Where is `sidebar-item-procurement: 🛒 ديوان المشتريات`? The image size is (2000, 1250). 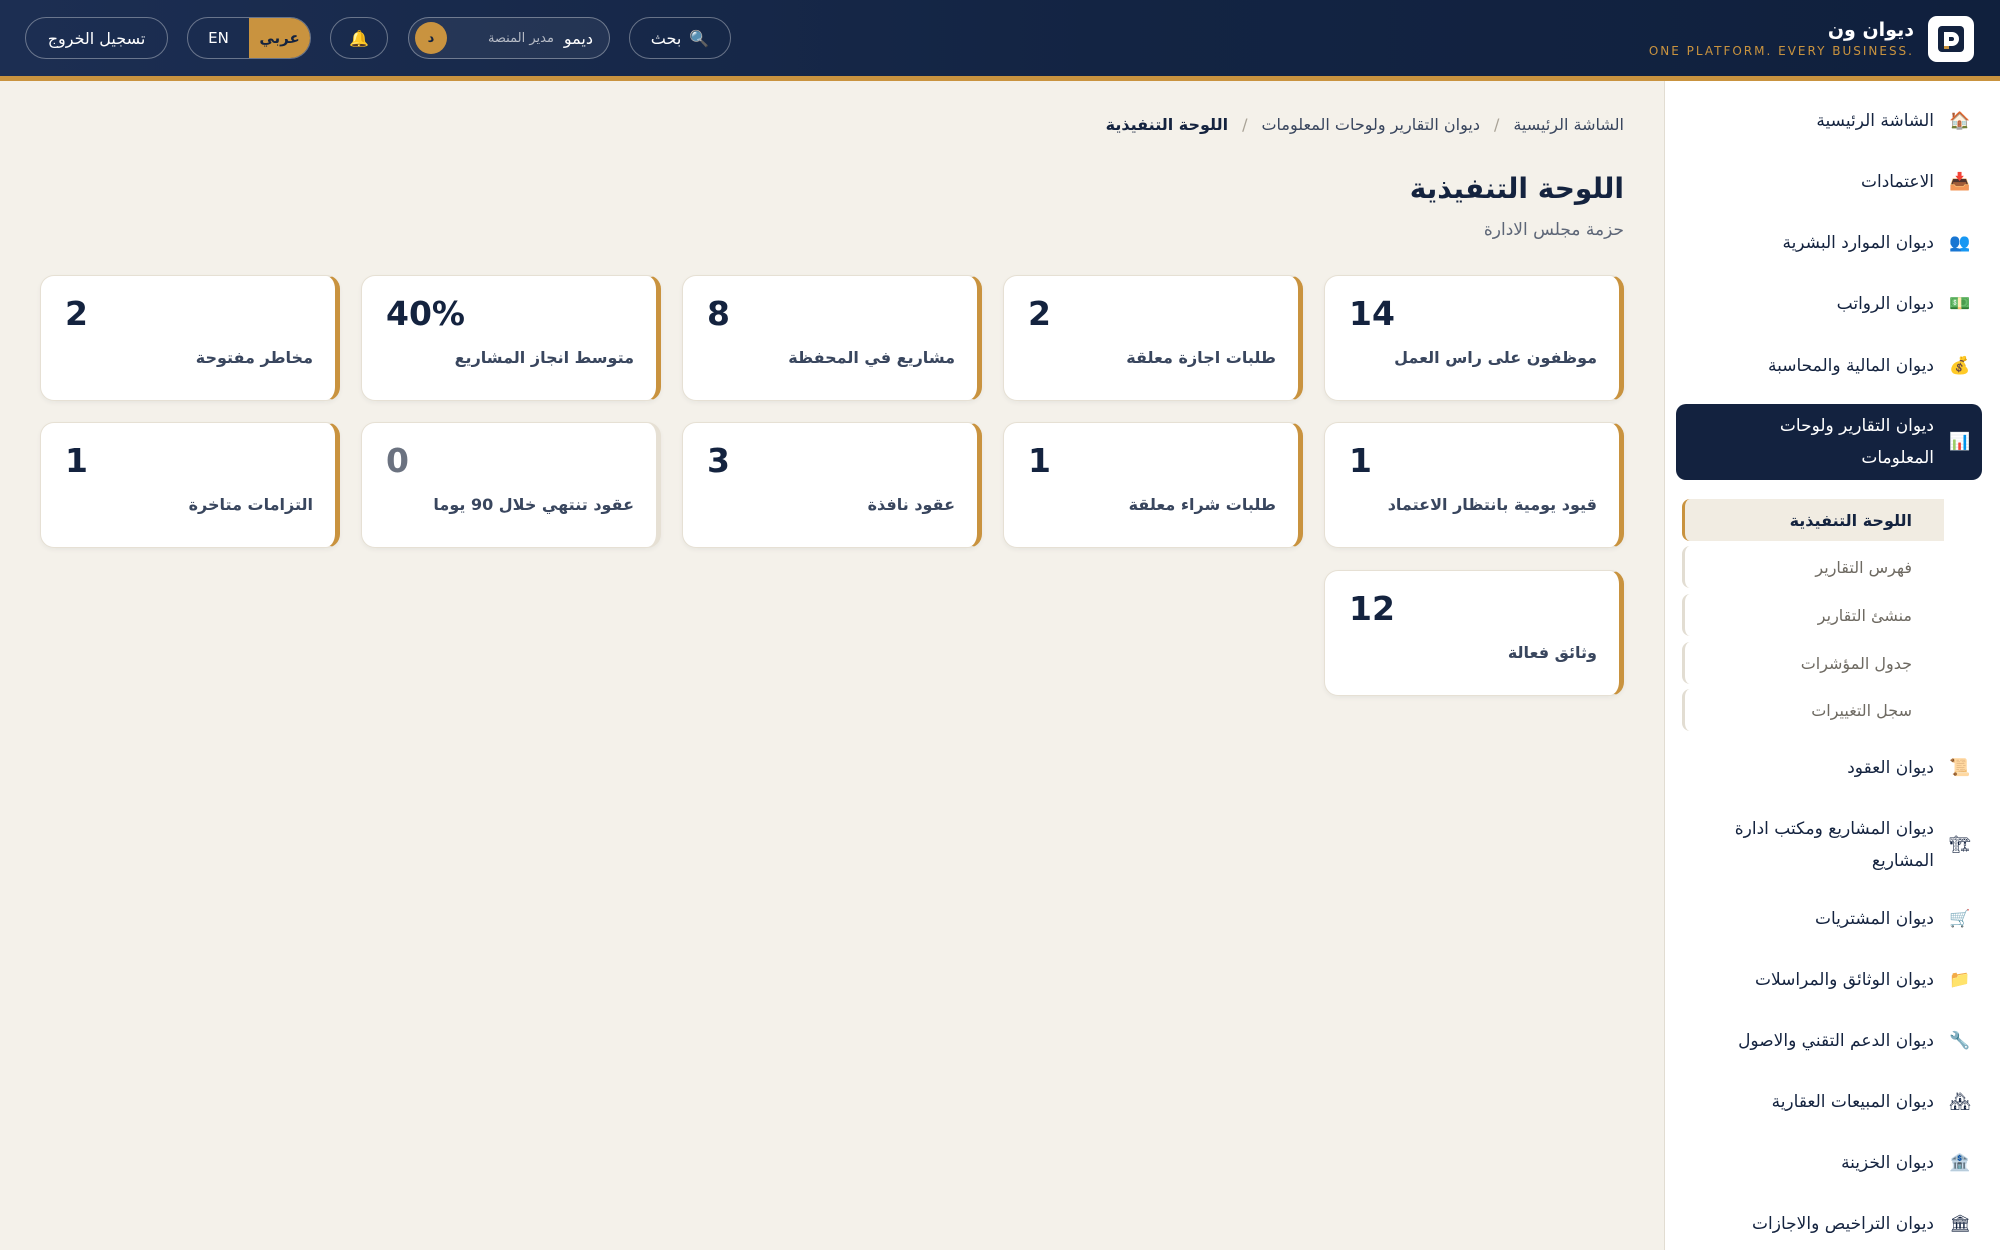
sidebar-item-procurement: 🛒 ديوان المشتريات is located at coordinates (1832, 919).